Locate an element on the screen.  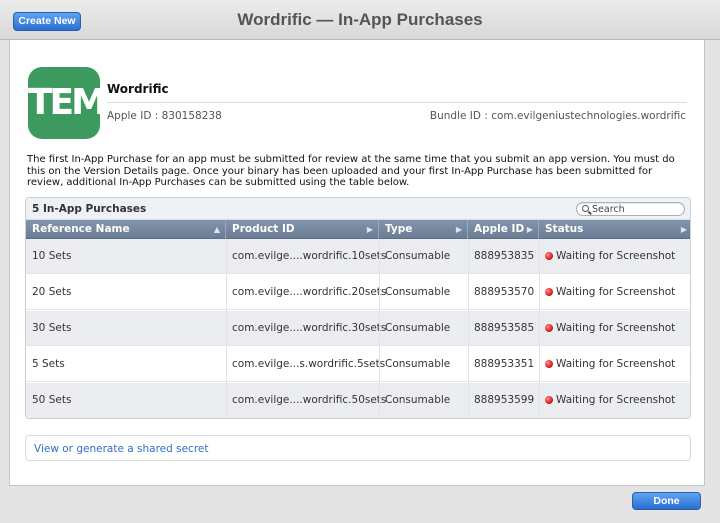
reference-name-cell: 30 Sets is located at coordinates (52, 328).